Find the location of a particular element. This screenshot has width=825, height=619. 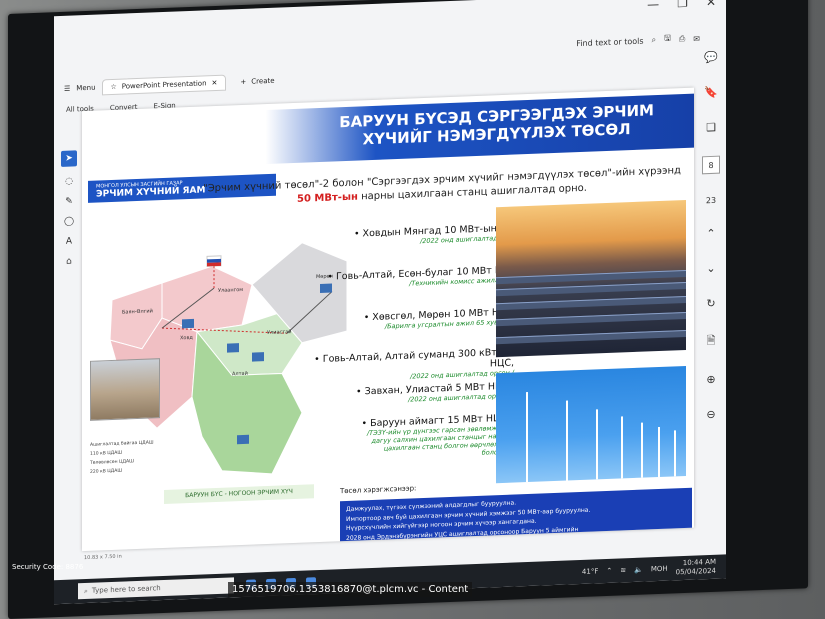

document-icon: 🗎 is located at coordinates (711, 341).